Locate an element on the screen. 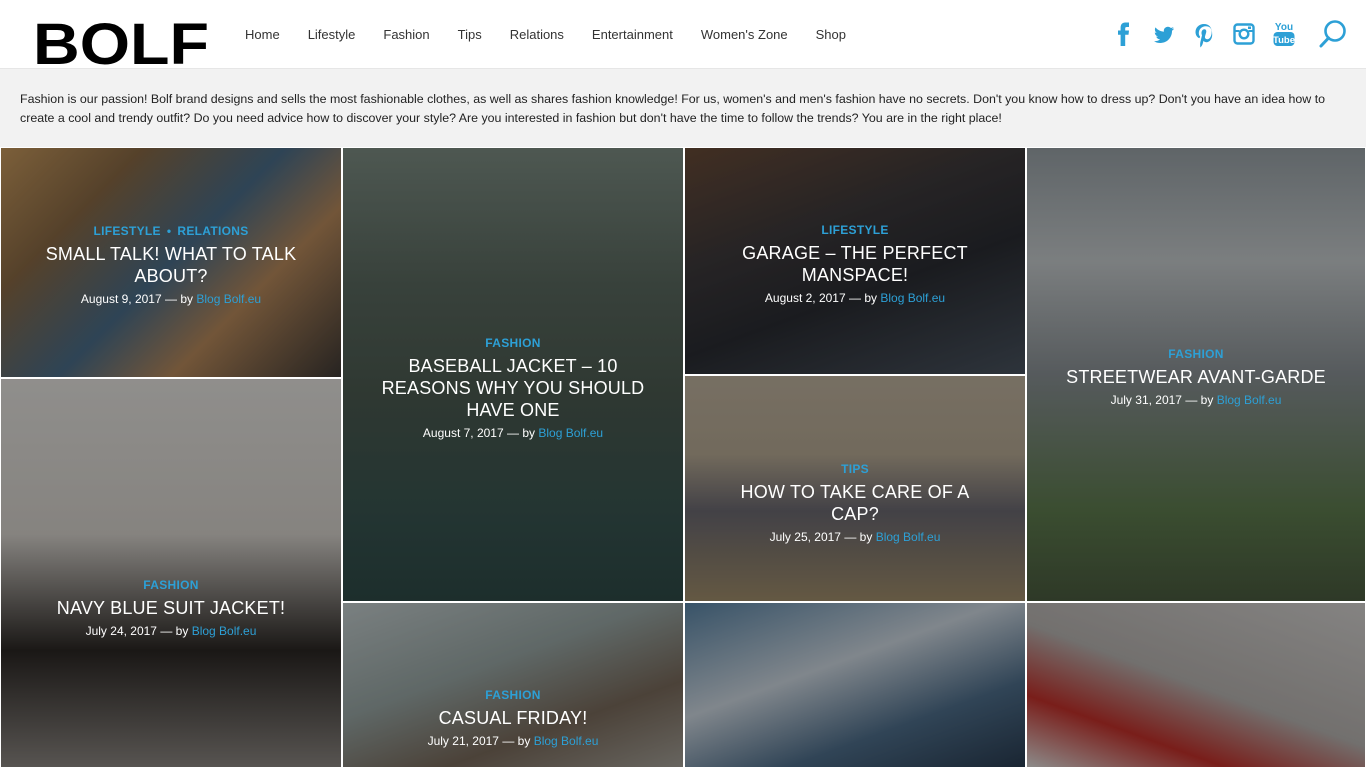  post-meta: August 9, 2017 — by Blog Bolf.eu is located at coordinates (171, 299).